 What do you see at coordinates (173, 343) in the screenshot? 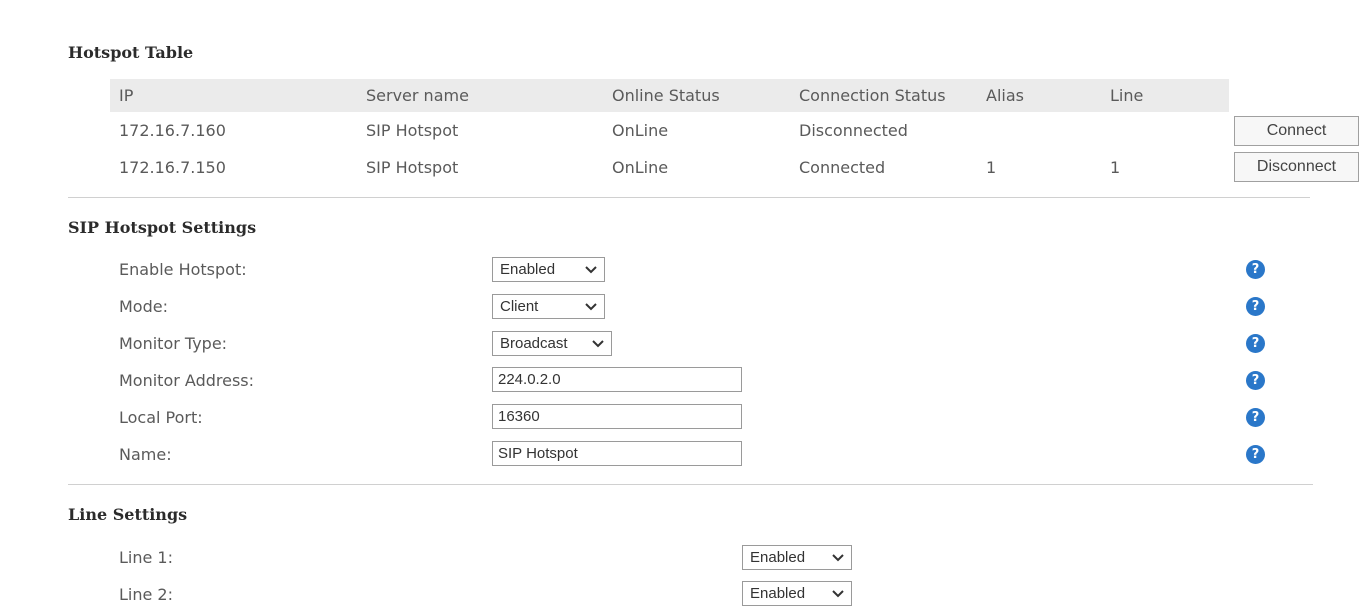
I see `monitor-type-label: Monitor Type:` at bounding box center [173, 343].